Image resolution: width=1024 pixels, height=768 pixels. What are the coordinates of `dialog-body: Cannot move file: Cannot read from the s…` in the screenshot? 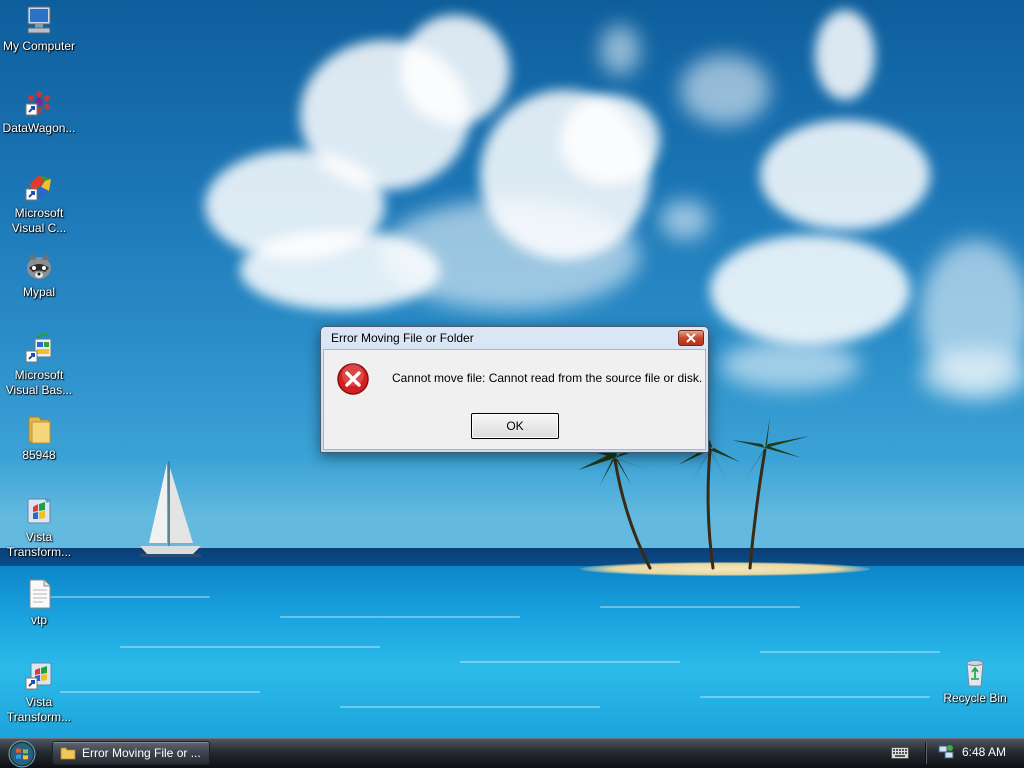 It's located at (514, 399).